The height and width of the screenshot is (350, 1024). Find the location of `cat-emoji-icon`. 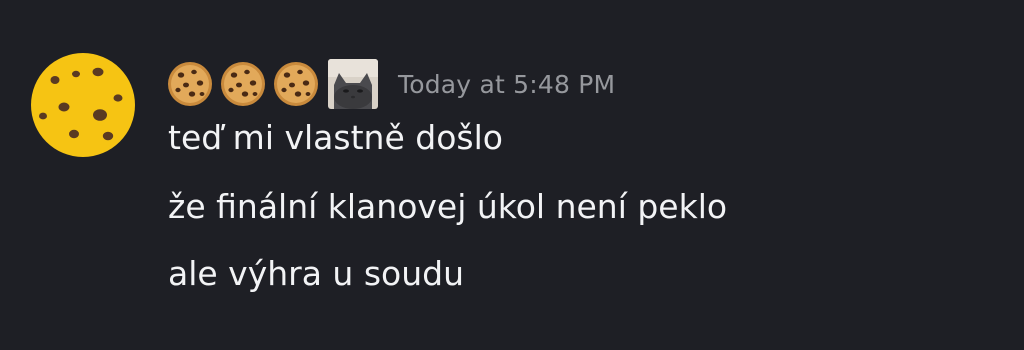

cat-emoji-icon is located at coordinates (353, 84).